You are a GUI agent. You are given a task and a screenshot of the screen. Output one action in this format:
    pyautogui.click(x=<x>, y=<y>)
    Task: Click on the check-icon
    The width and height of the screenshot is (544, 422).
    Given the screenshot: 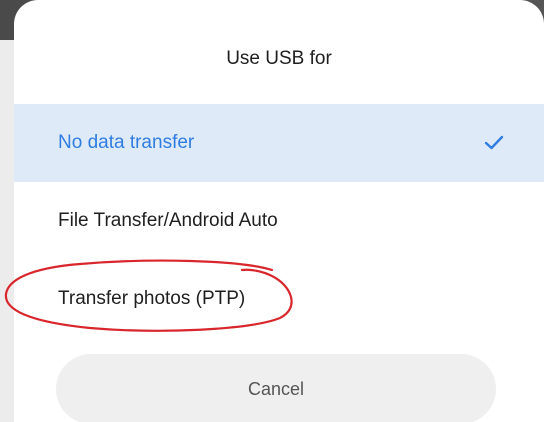 What is the action you would take?
    pyautogui.click(x=494, y=142)
    